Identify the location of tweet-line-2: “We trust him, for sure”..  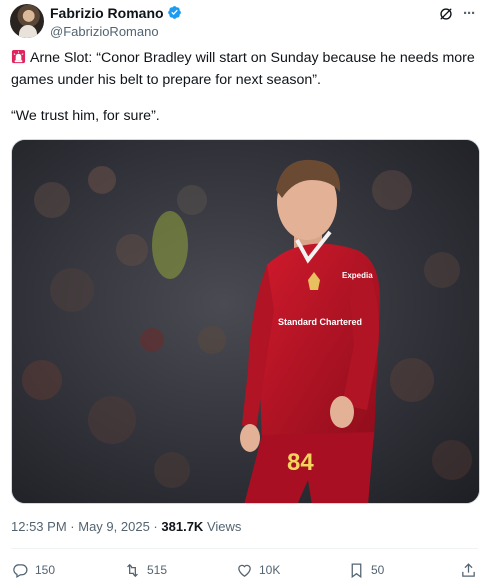
(85, 116).